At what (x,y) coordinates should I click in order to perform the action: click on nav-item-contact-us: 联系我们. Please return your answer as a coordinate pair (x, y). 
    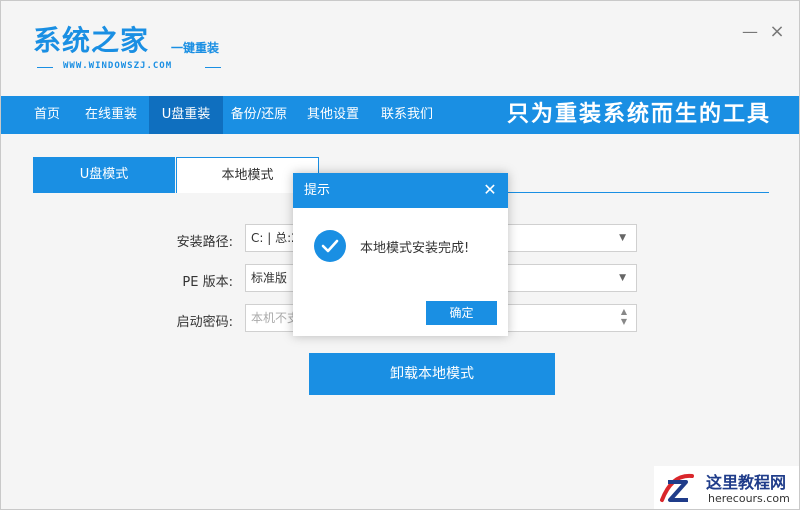
    Looking at the image, I should click on (407, 115).